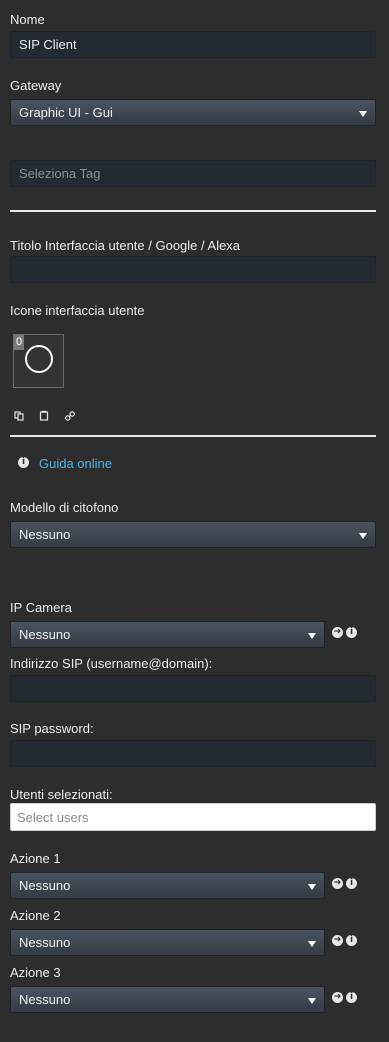 This screenshot has width=389, height=1042. Describe the element at coordinates (35, 858) in the screenshot. I see `action-1-label: Azione 1` at that location.